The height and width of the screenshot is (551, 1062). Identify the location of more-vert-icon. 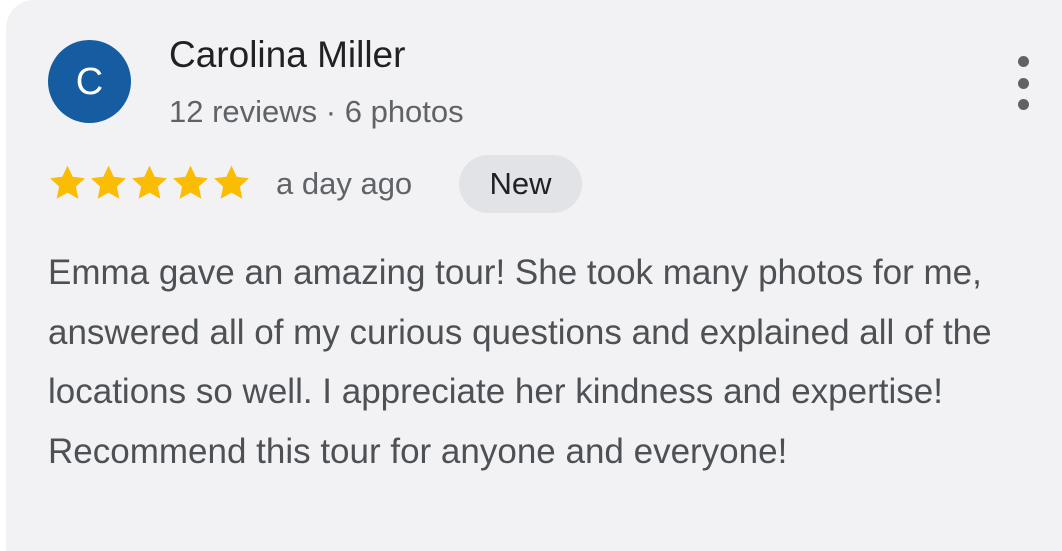
(1023, 83).